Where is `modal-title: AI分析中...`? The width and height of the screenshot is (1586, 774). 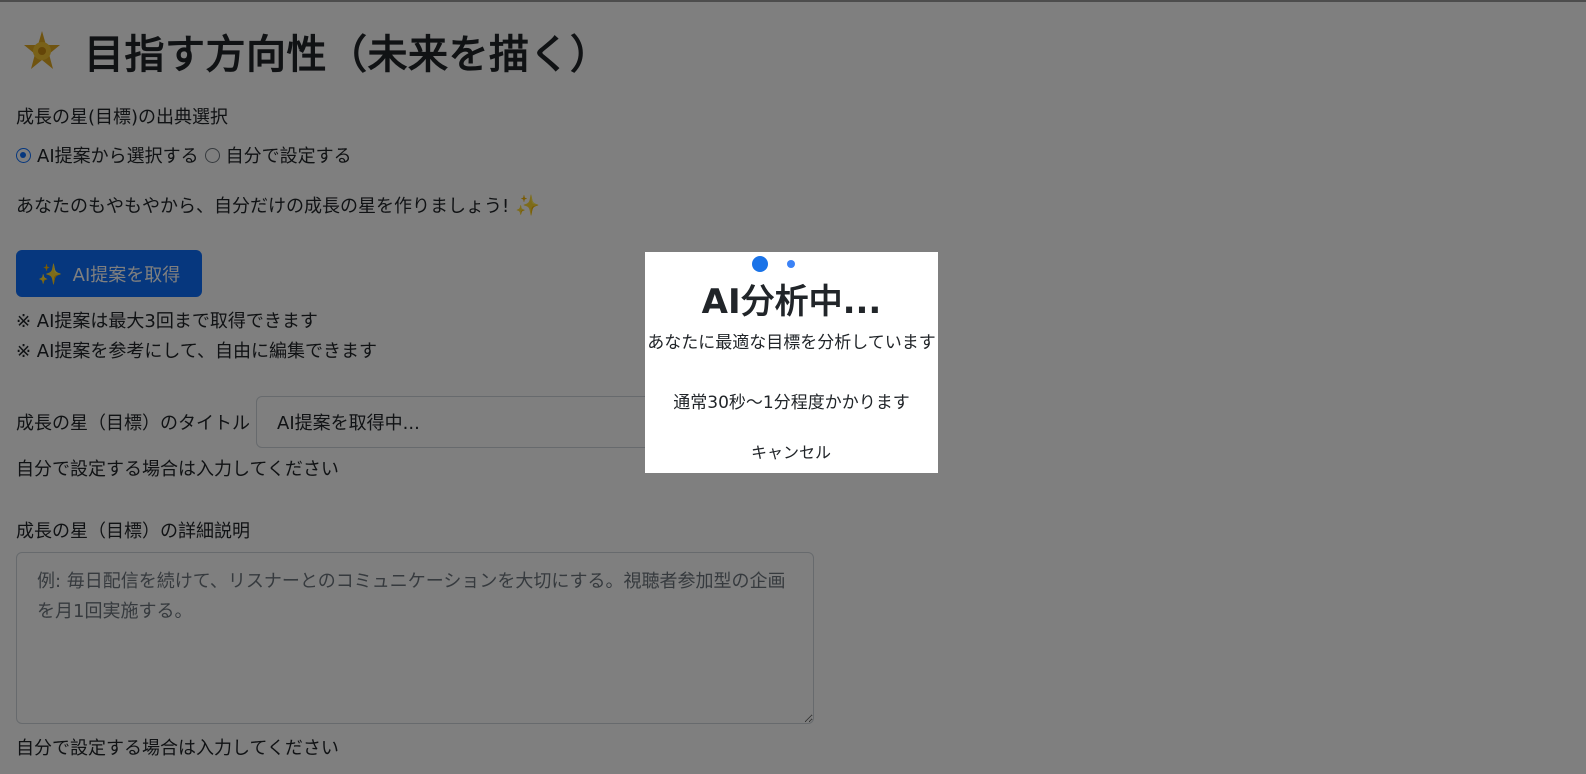
modal-title: AI分析中... is located at coordinates (791, 302).